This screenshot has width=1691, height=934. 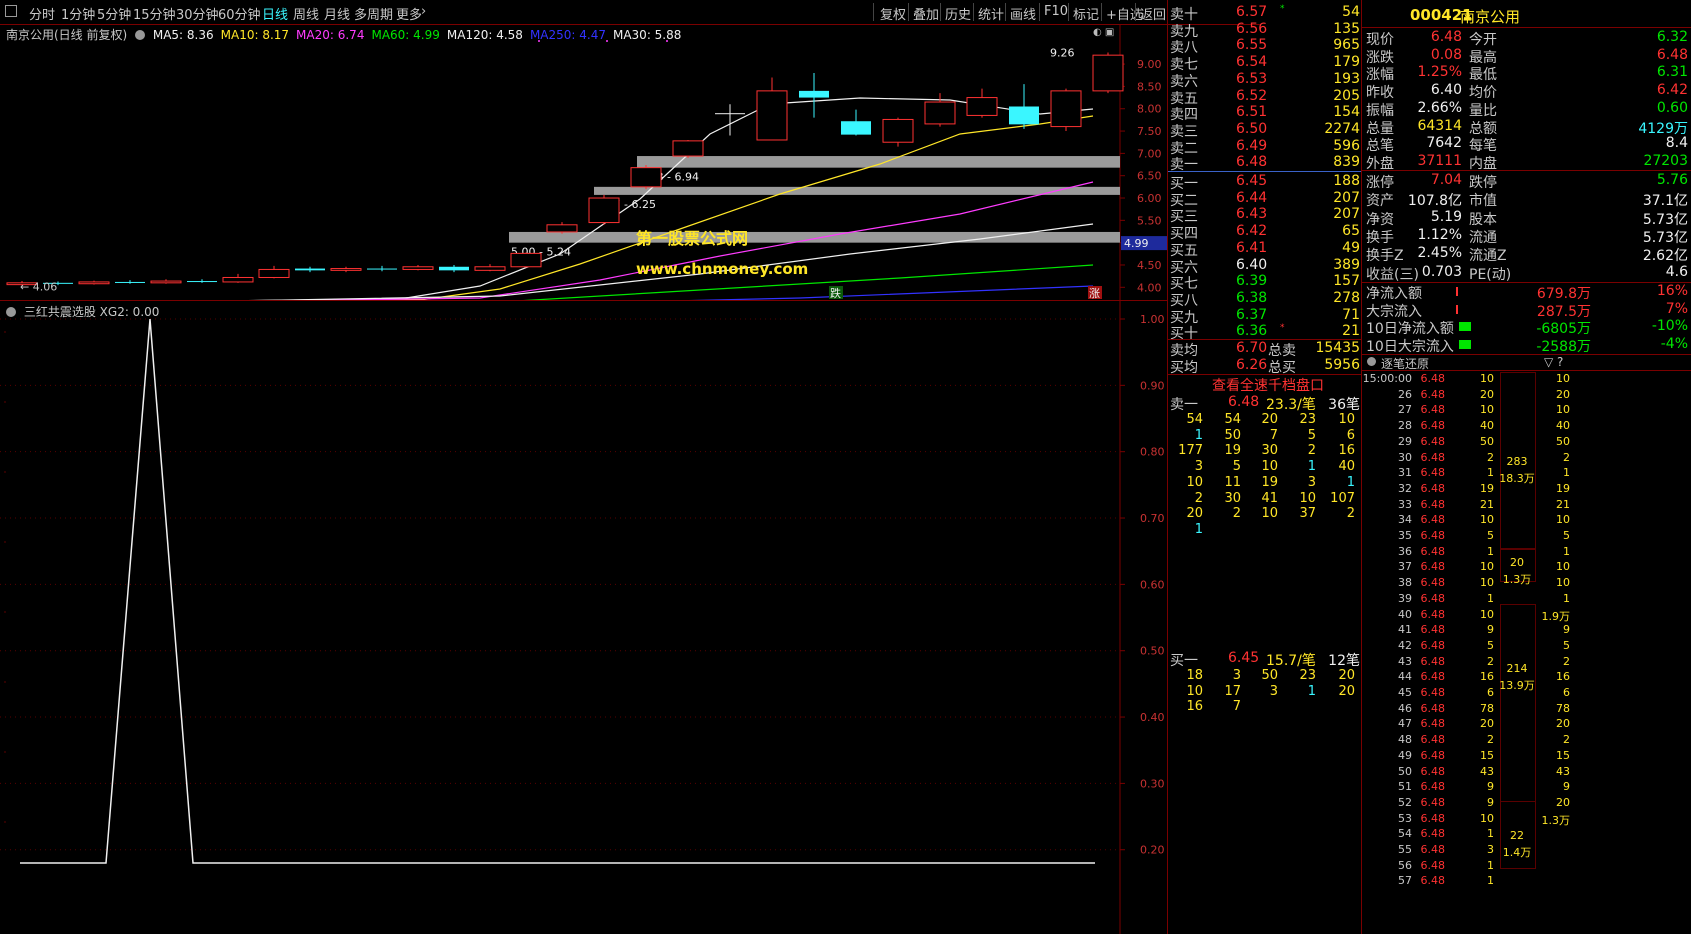 What do you see at coordinates (1268, 385) in the screenshot?
I see `full-depth-link: 查看全速千档盘口` at bounding box center [1268, 385].